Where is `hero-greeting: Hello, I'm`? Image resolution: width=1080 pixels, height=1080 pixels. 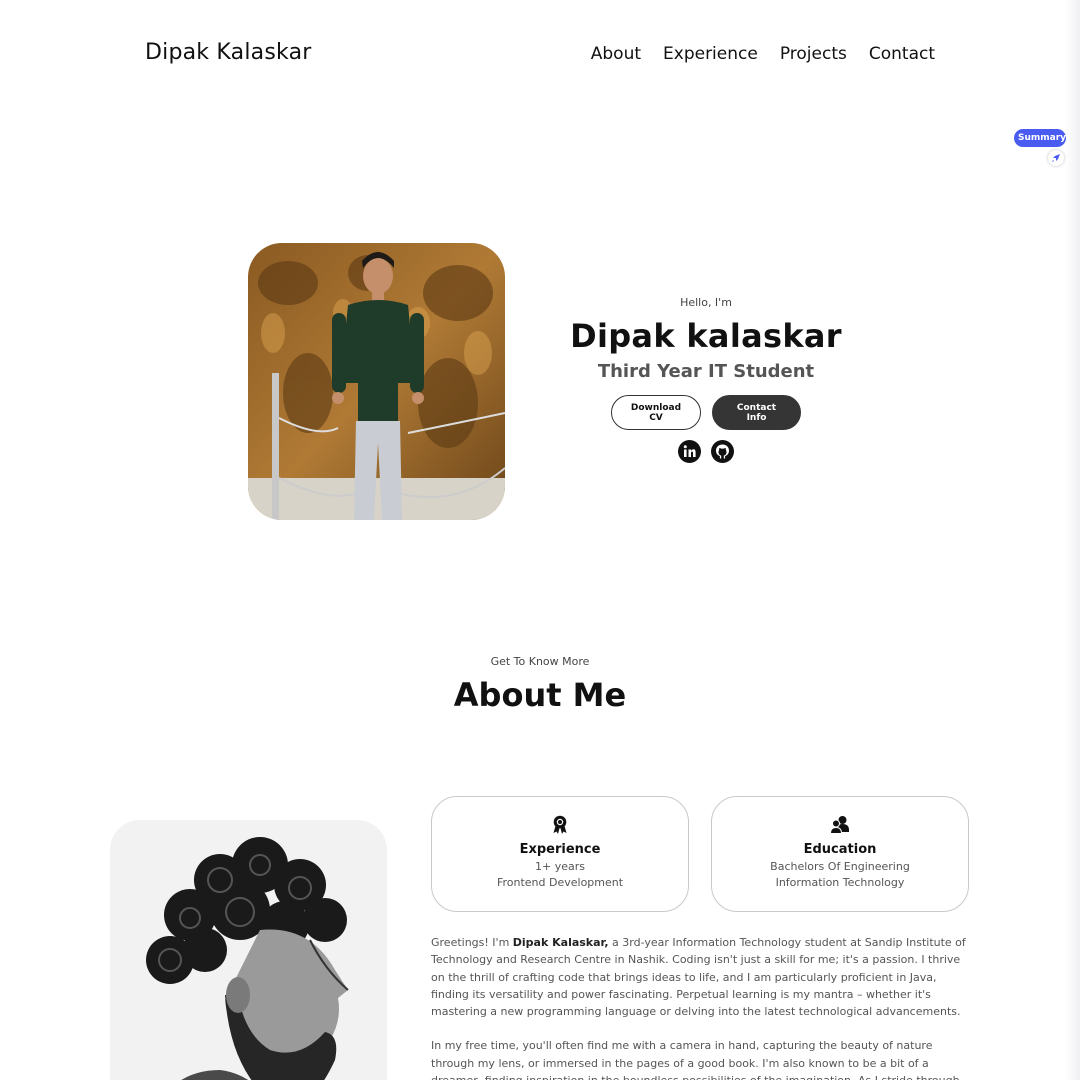
hero-greeting: Hello, I'm is located at coordinates (706, 302).